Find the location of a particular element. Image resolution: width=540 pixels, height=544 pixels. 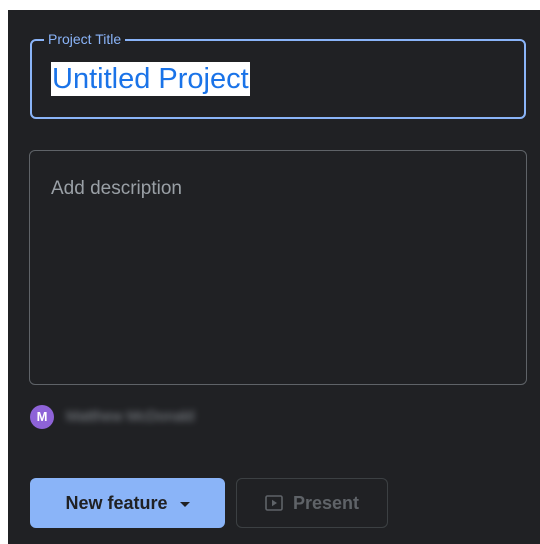

project-title-input: Untitled Project is located at coordinates (150, 79).